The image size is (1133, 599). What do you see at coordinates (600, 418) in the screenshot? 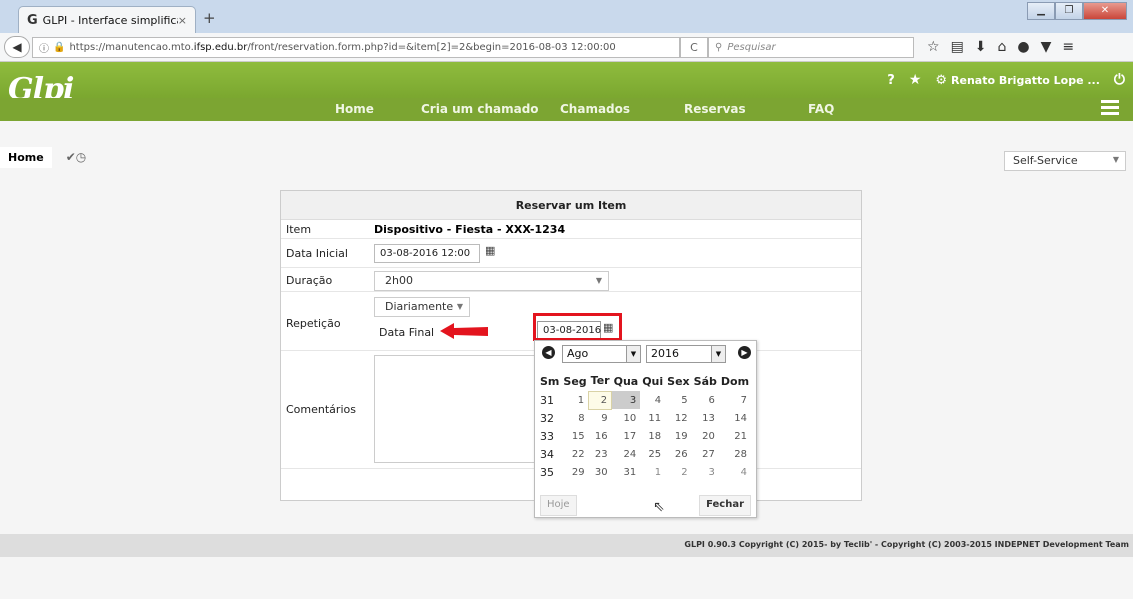
I see `calendar-day: 9` at bounding box center [600, 418].